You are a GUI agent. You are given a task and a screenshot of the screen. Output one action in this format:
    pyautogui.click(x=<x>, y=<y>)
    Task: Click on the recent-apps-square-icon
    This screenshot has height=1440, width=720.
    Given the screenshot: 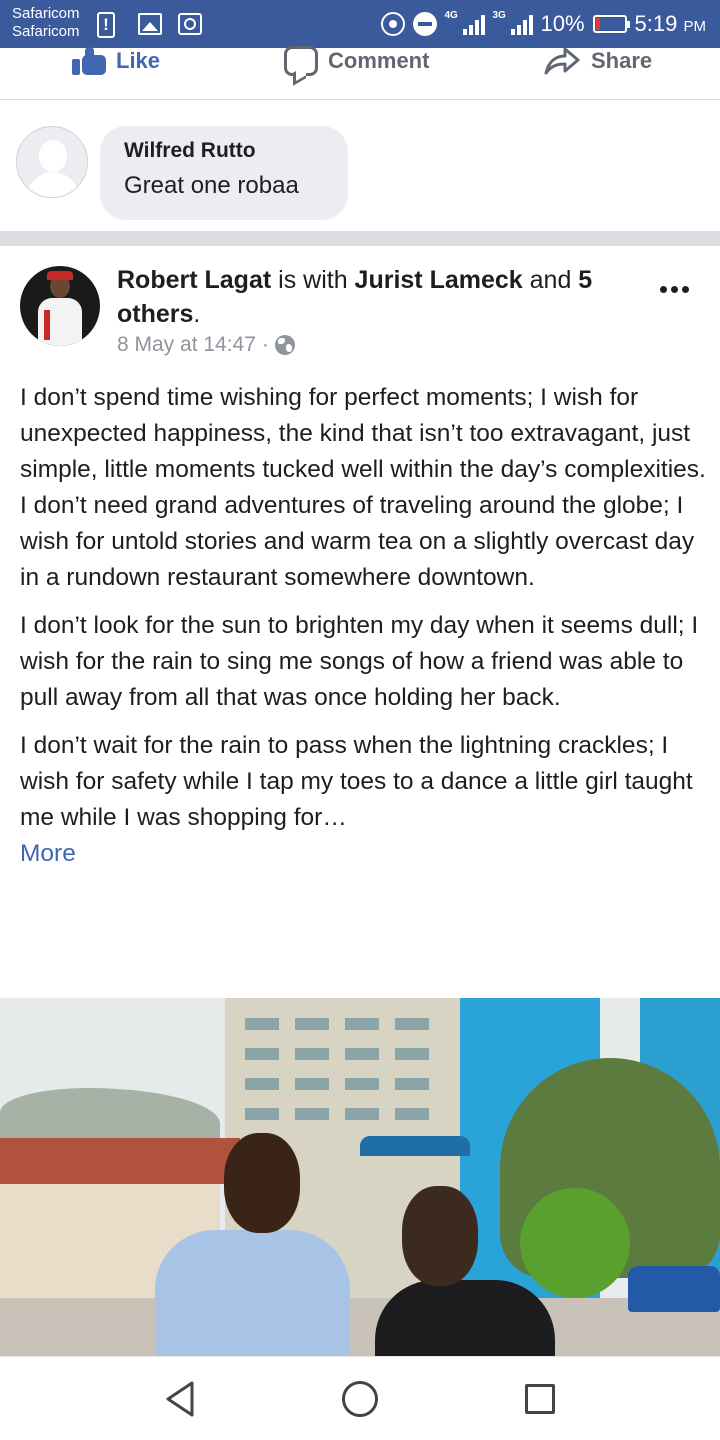 What is the action you would take?
    pyautogui.click(x=540, y=1399)
    